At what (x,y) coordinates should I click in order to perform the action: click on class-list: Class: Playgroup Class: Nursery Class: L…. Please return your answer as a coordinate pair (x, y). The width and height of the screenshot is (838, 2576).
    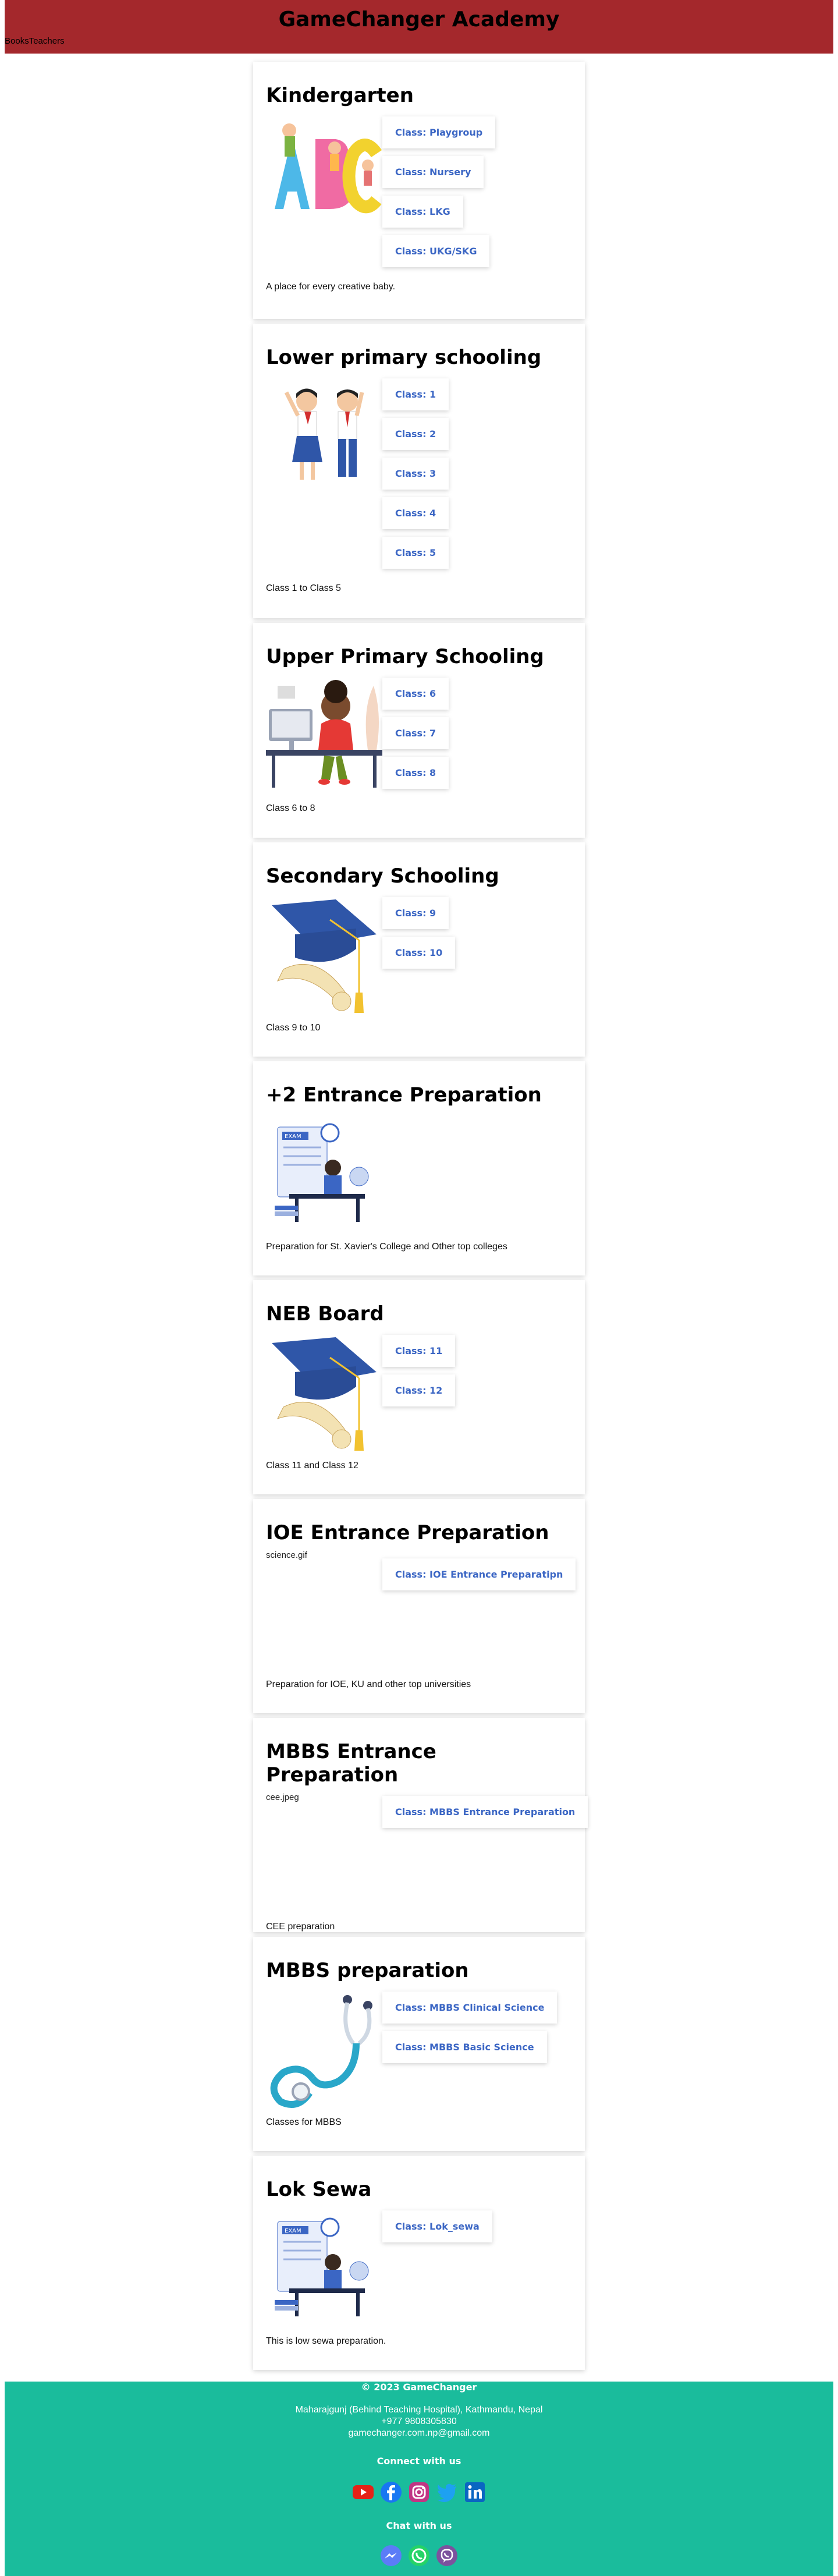
    Looking at the image, I should click on (439, 194).